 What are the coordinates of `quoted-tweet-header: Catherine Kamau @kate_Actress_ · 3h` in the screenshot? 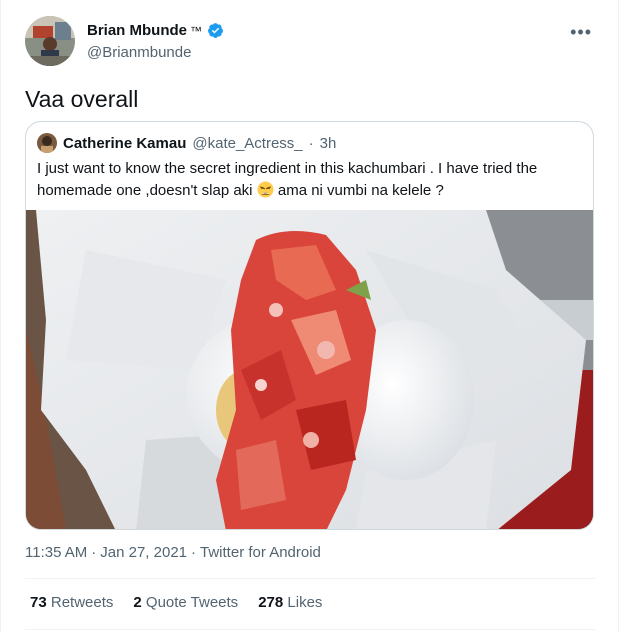 It's located at (186, 143).